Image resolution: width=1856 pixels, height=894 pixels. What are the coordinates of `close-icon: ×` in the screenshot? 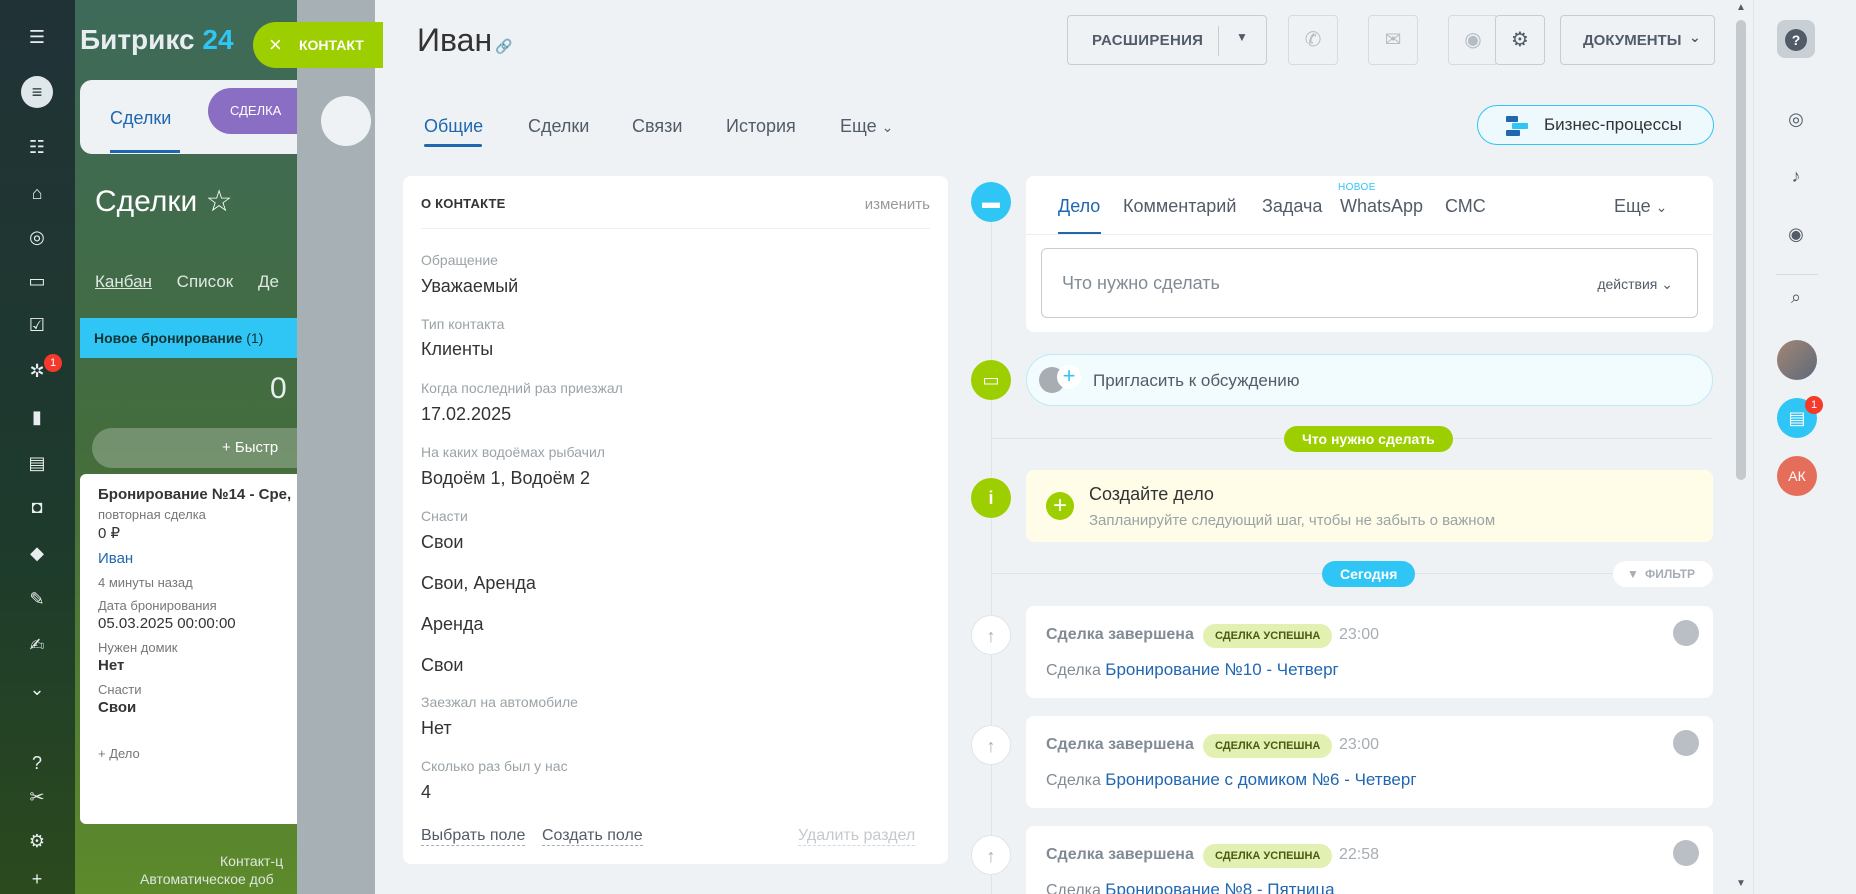 It's located at (275, 45).